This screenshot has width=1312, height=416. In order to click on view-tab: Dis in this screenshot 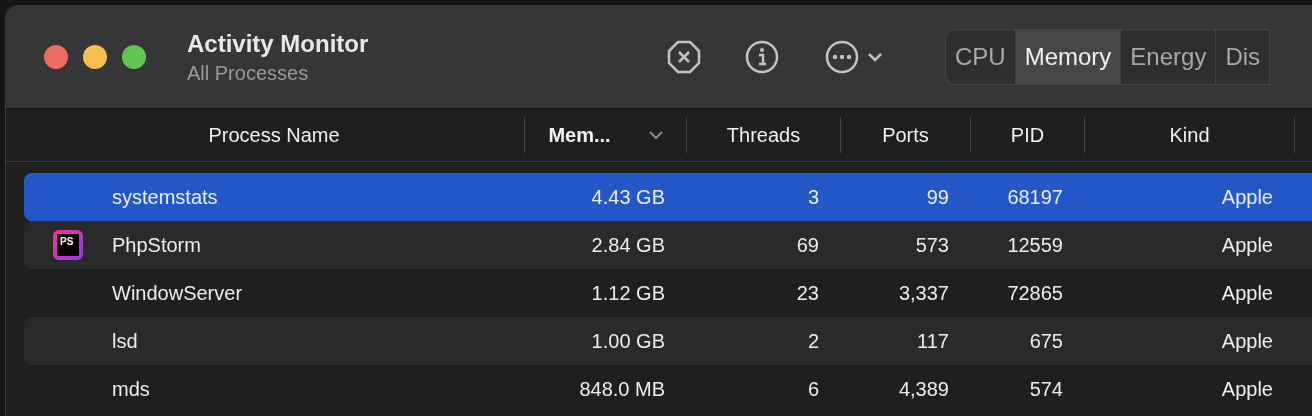, I will do `click(1243, 57)`.